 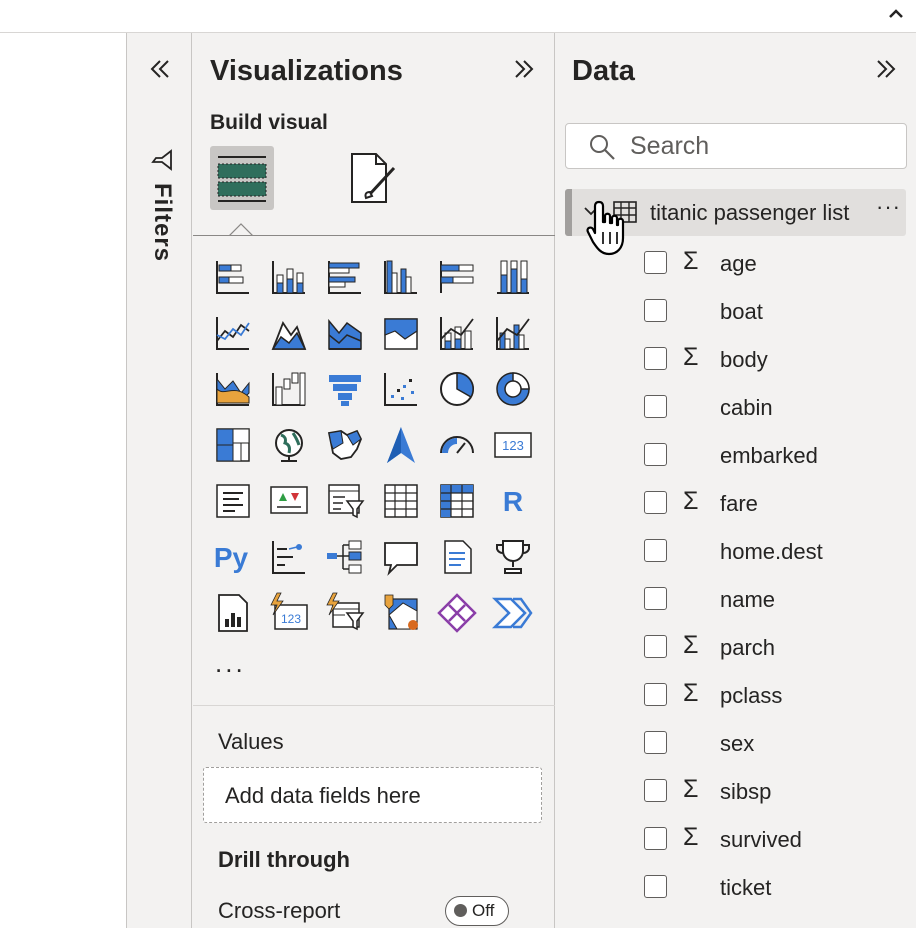 I want to click on field-item-embarked: embarked, so click(x=774, y=455).